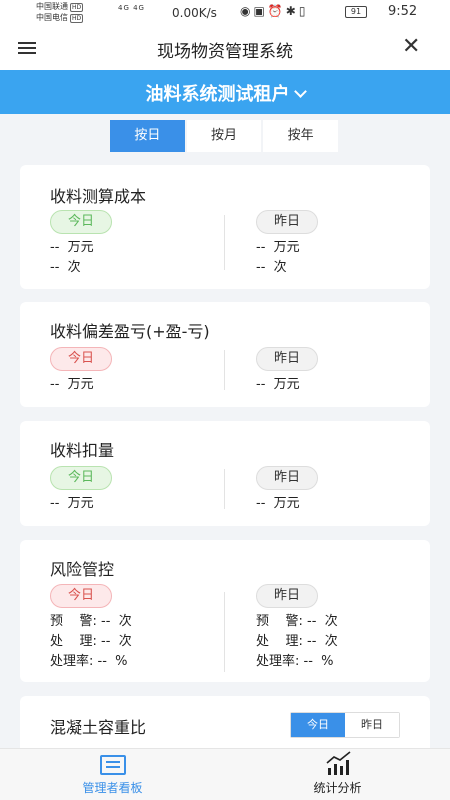 The width and height of the screenshot is (450, 800). What do you see at coordinates (130, 331) in the screenshot?
I see `card-title: 收料偏差盈亏(+盈-亏)` at bounding box center [130, 331].